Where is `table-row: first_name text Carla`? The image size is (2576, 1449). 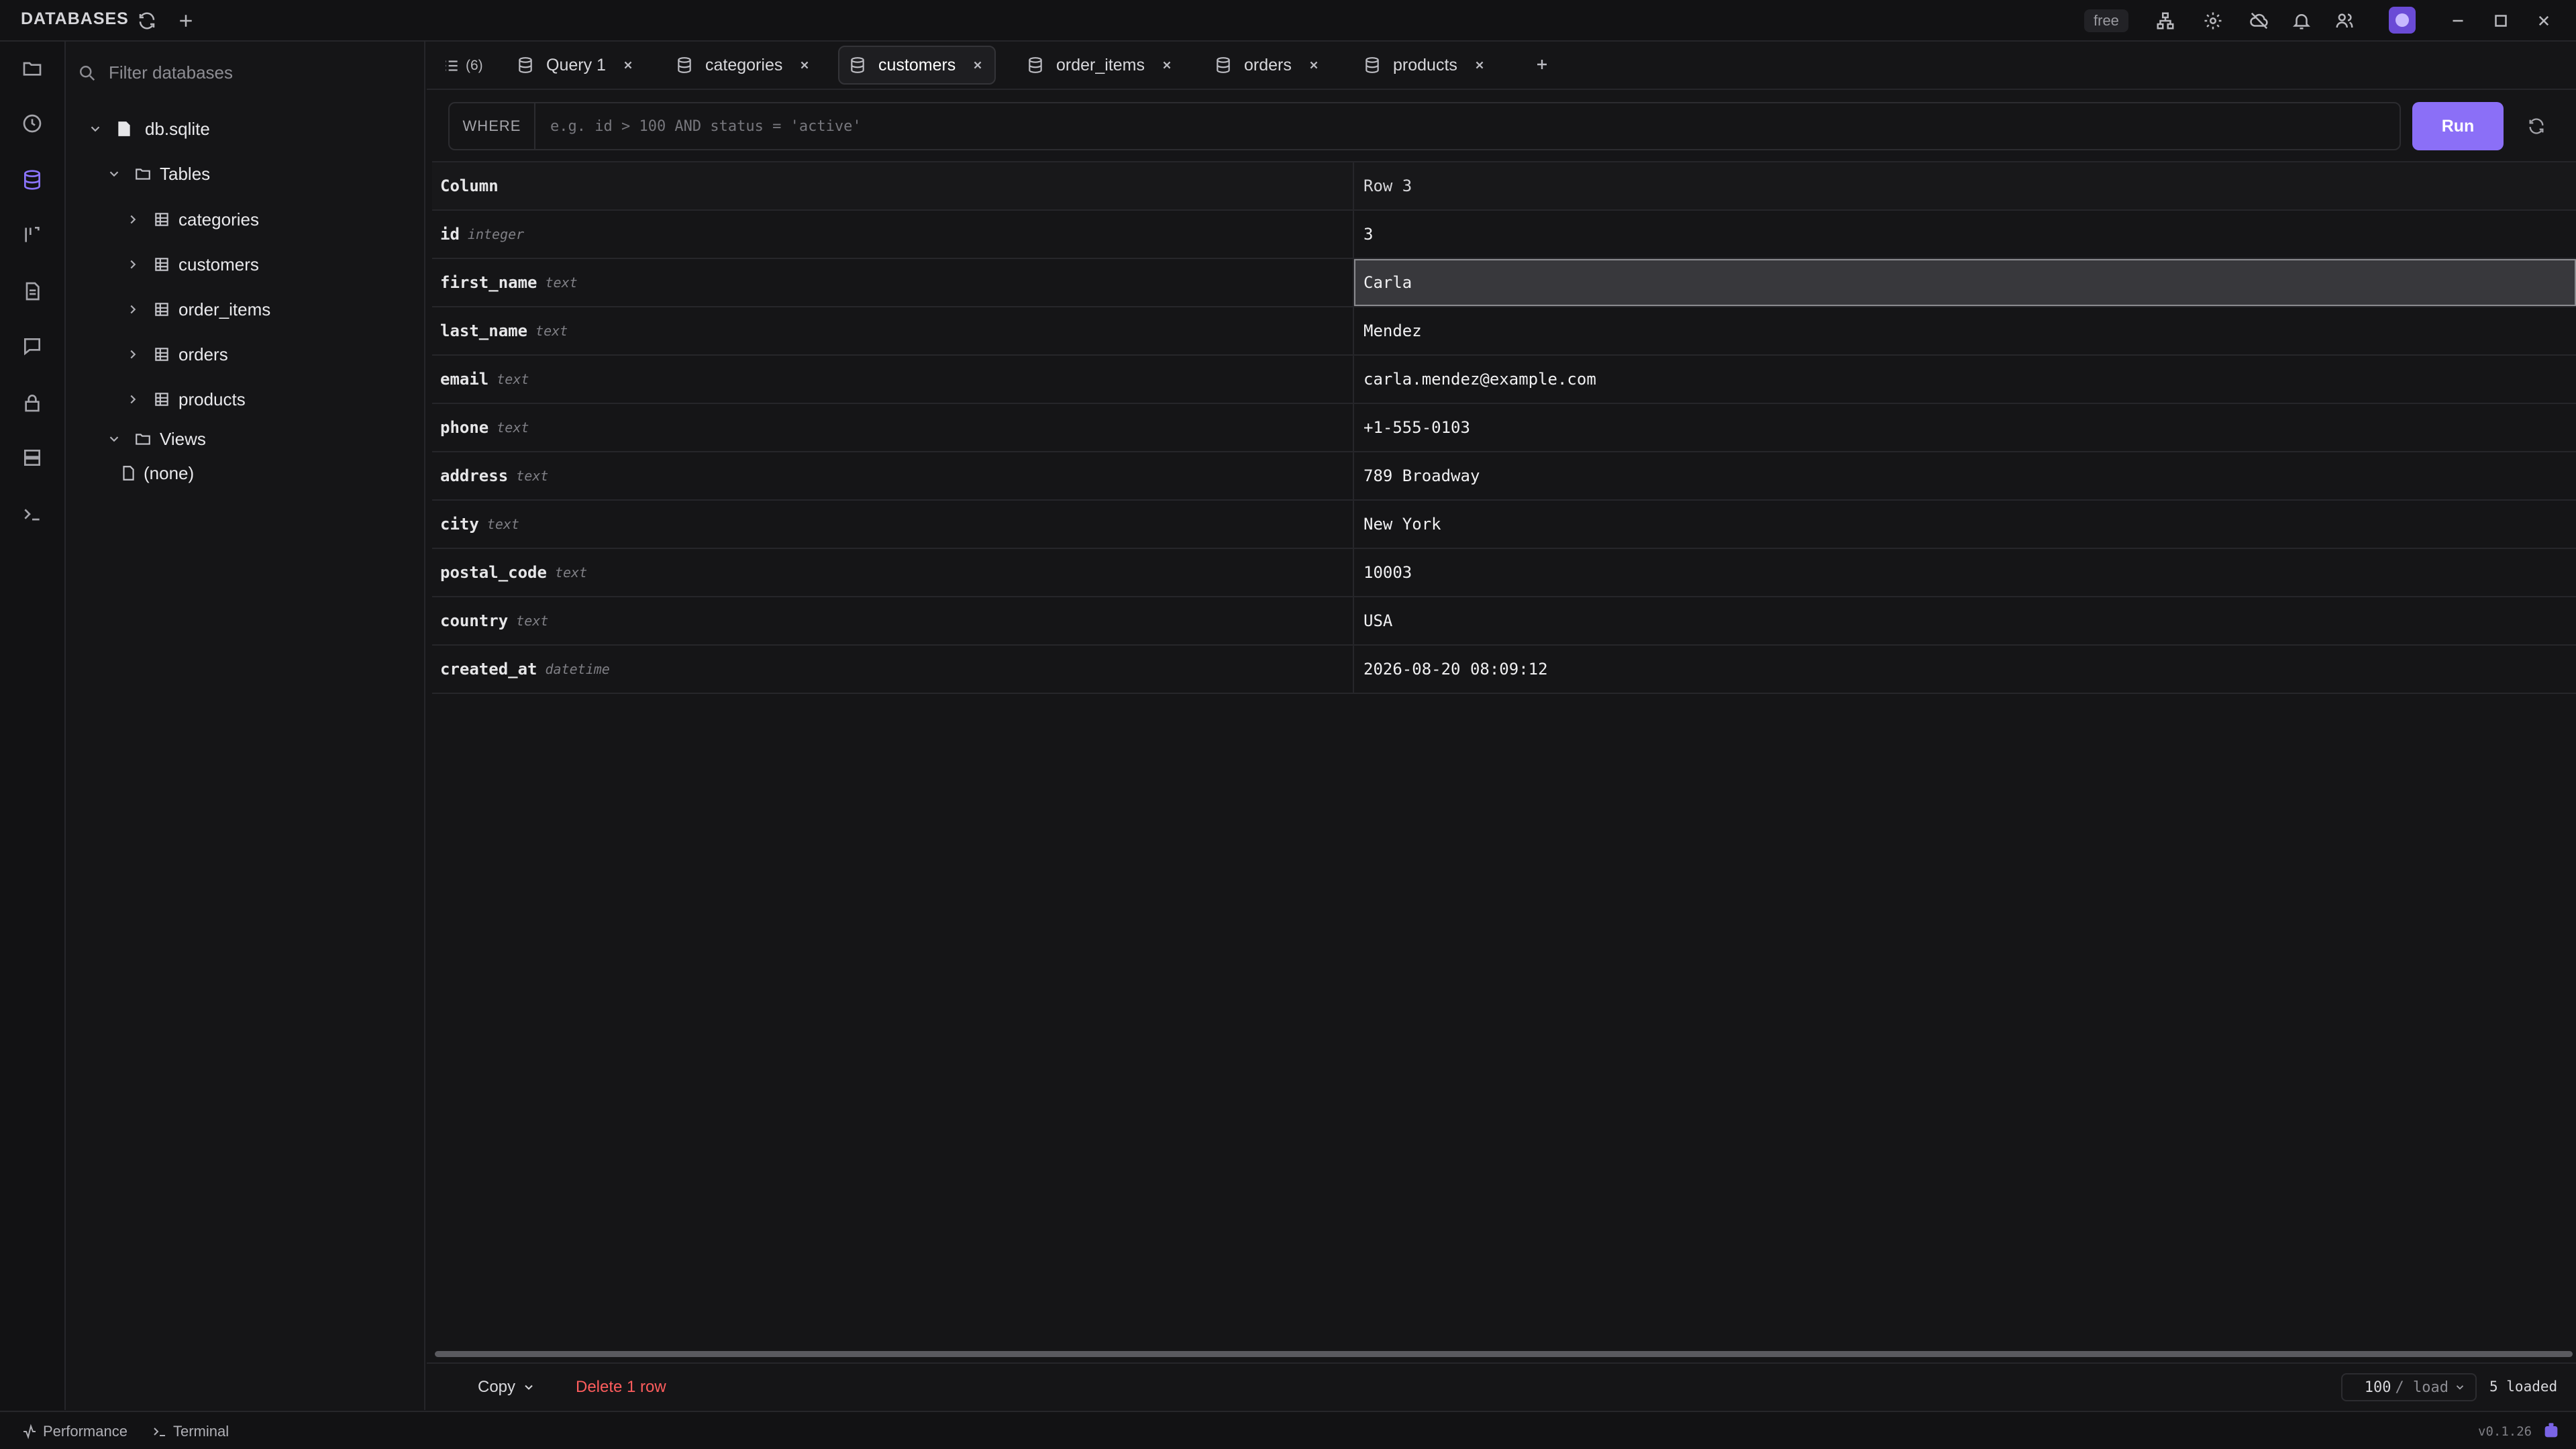 table-row: first_name text Carla is located at coordinates (1504, 283).